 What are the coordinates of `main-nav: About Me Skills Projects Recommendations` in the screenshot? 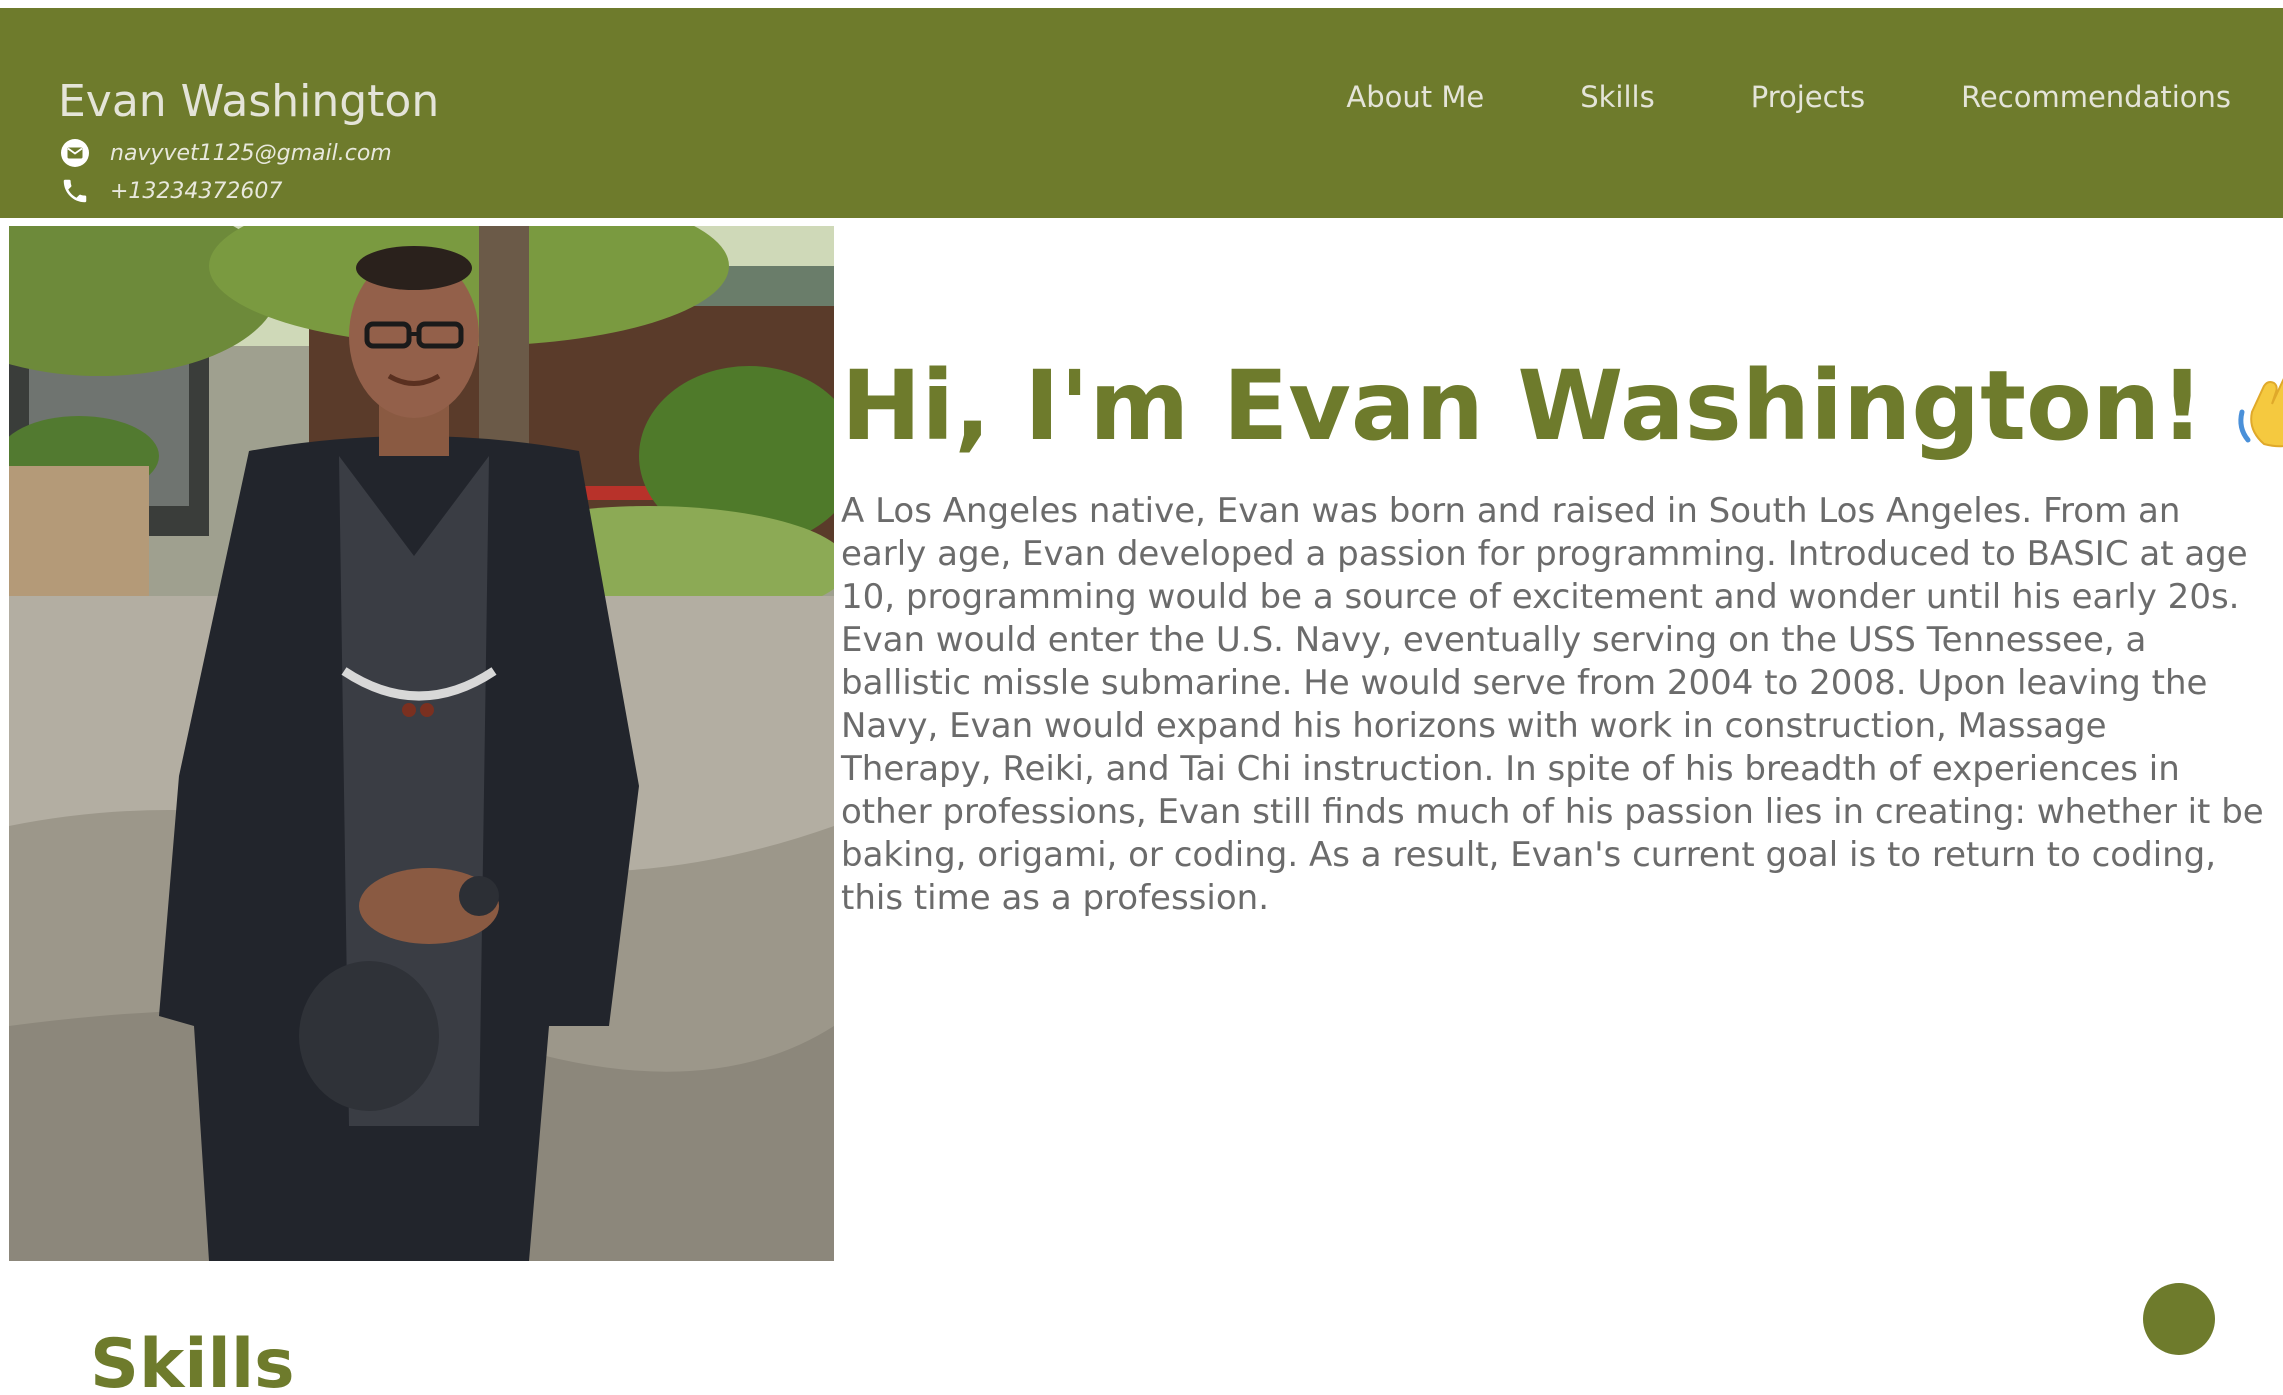 It's located at (1788, 97).